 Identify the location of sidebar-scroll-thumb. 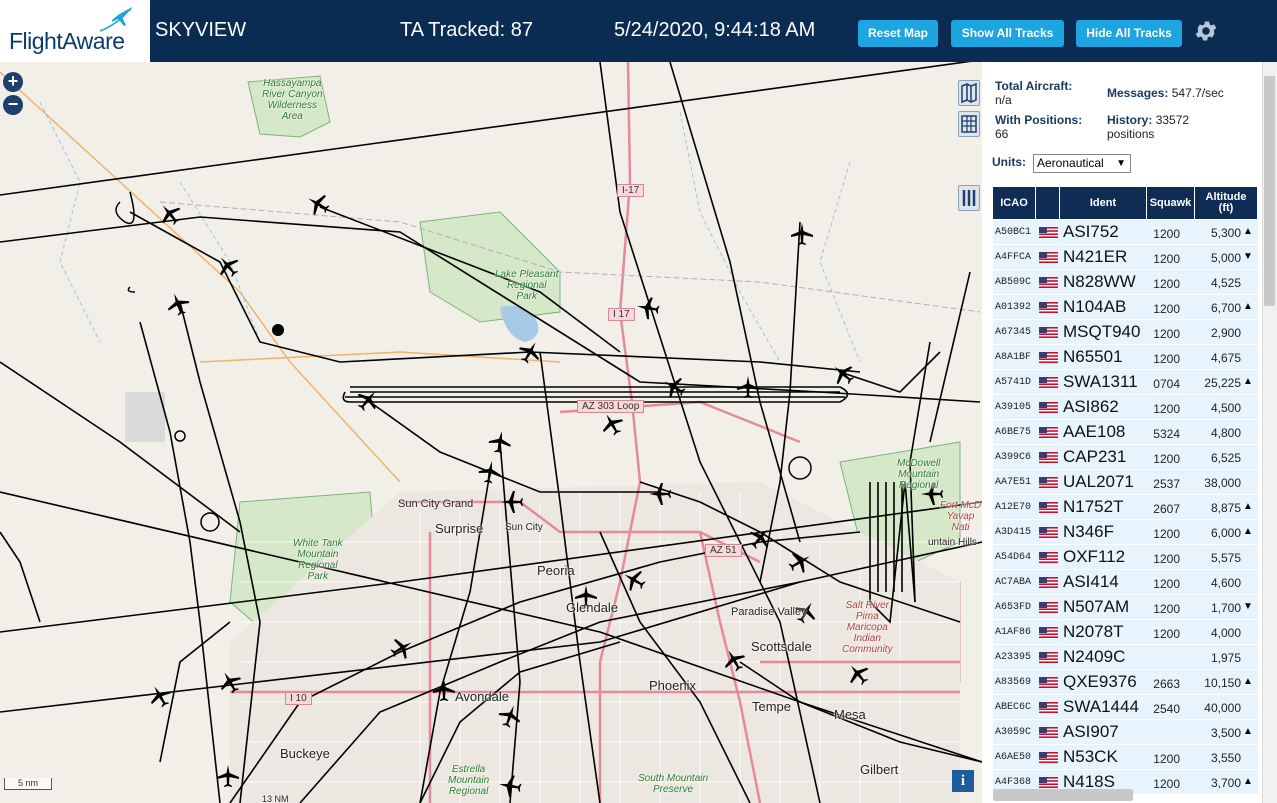
(1269, 191).